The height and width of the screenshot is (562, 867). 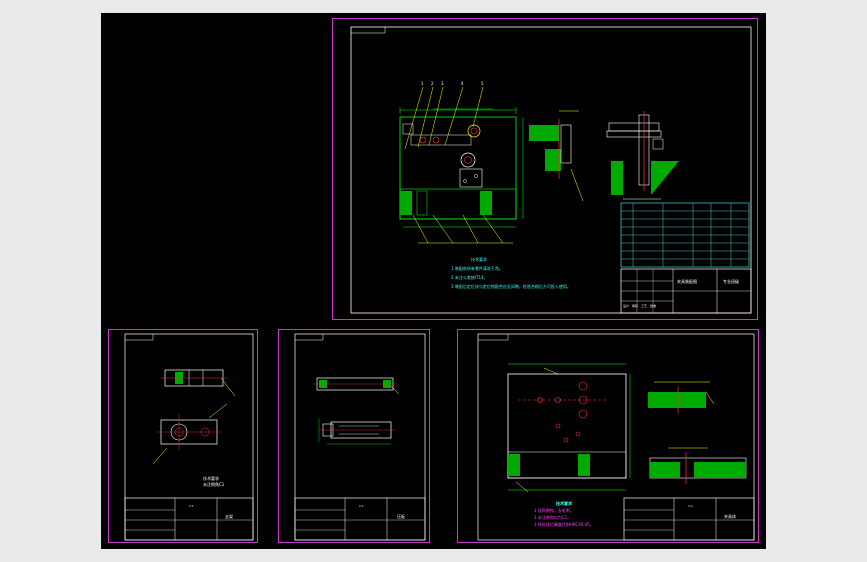 What do you see at coordinates (198, 383) in the screenshot?
I see `part-a-front-view` at bounding box center [198, 383].